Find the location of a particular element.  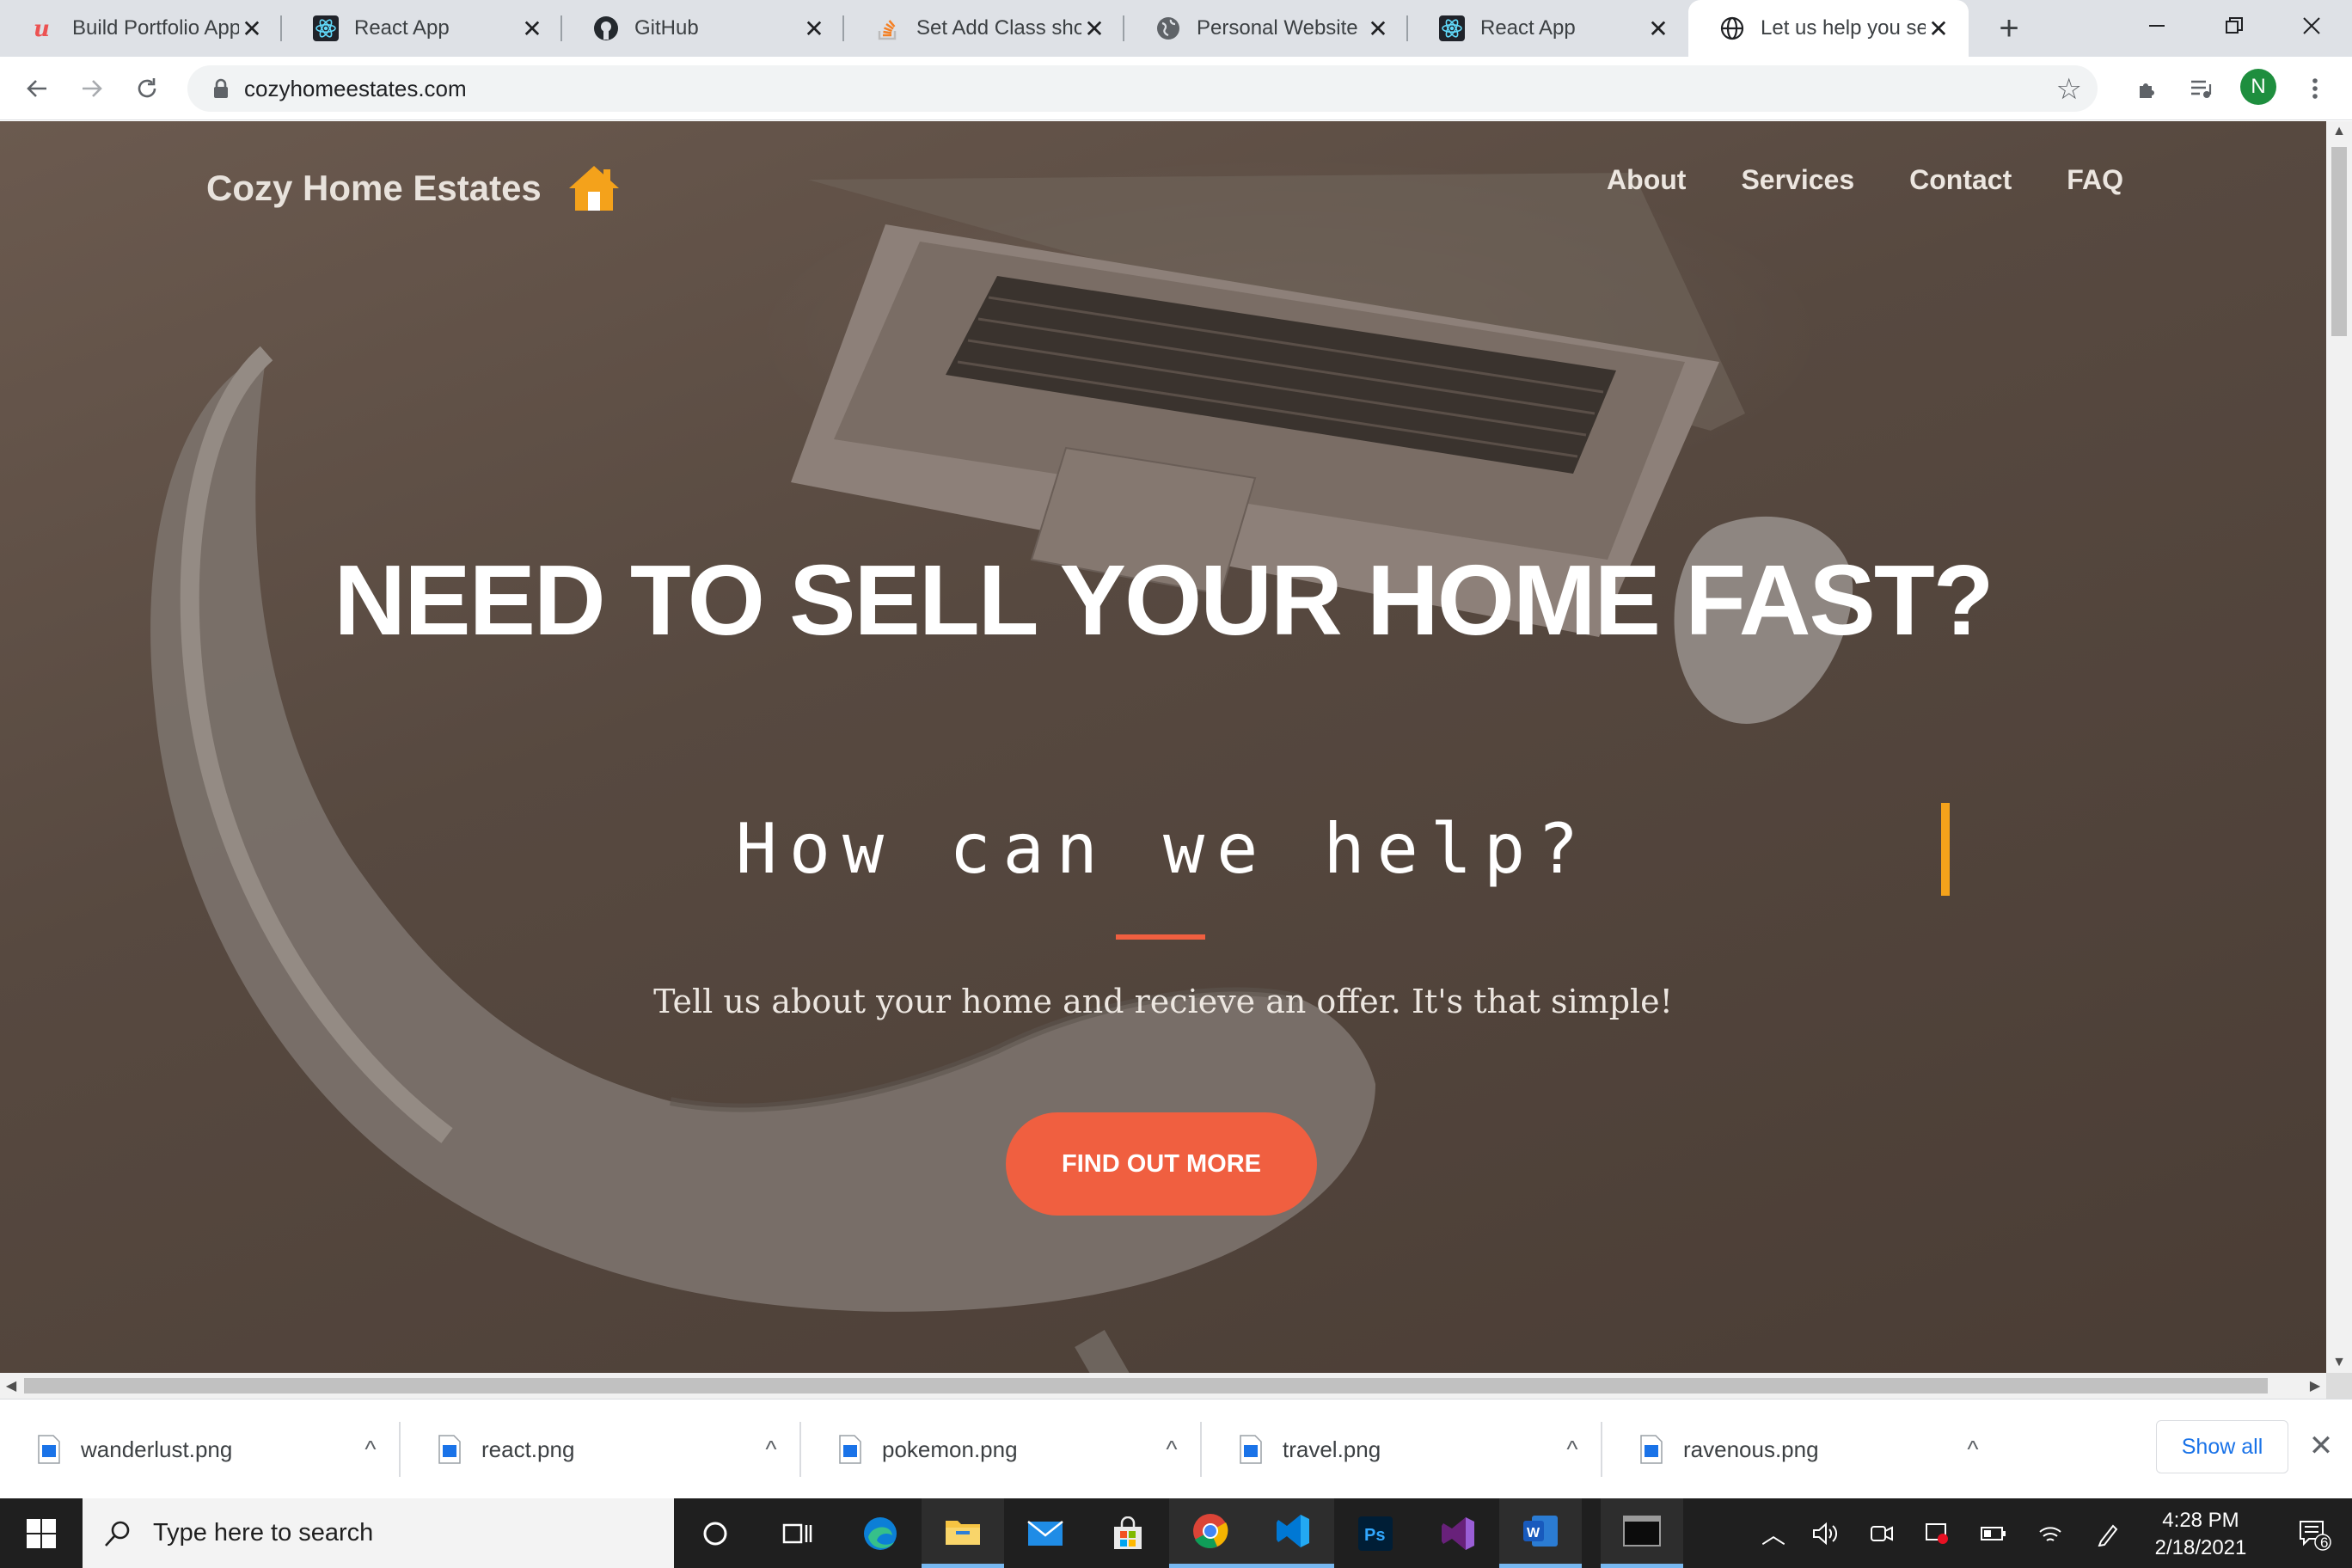

github-icon is located at coordinates (606, 28).